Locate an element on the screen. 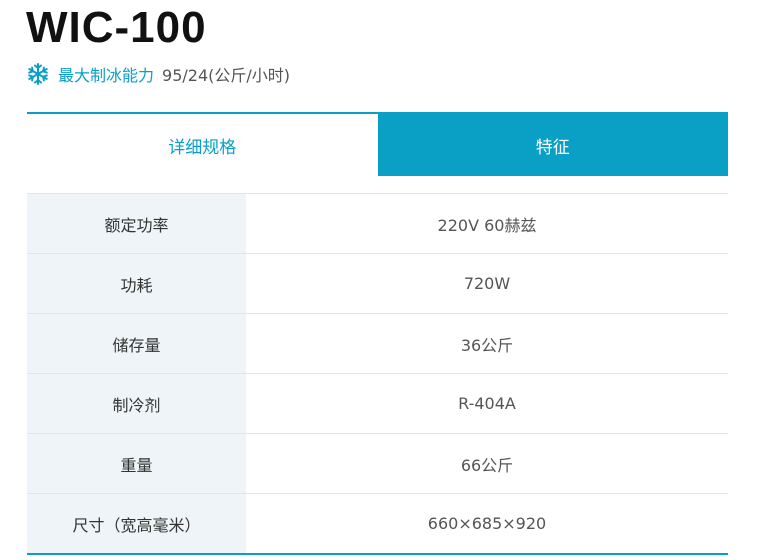 The width and height of the screenshot is (761, 560). table-row: 重量 66公斤 is located at coordinates (377, 464).